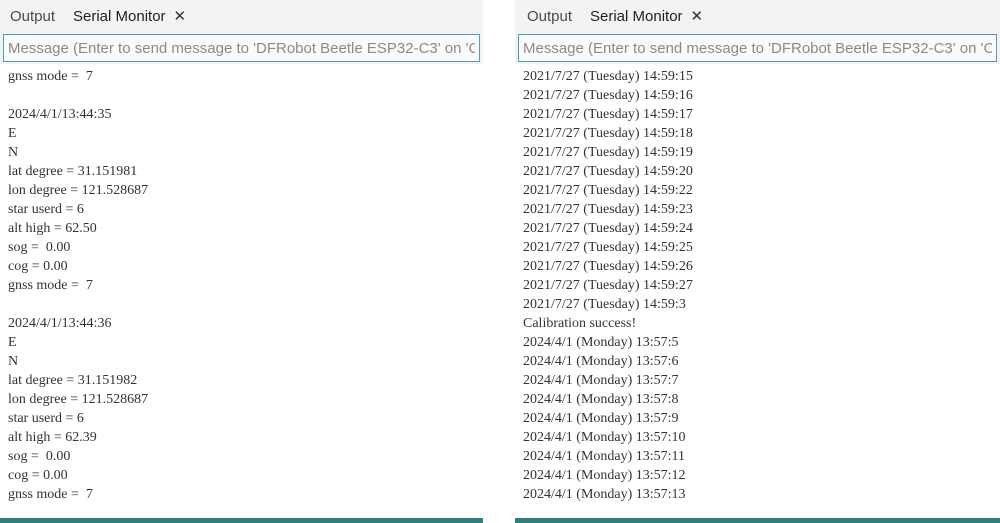  Describe the element at coordinates (604, 494) in the screenshot. I see `log-line: 2024/4/1 (Monday) 13:57:13` at that location.